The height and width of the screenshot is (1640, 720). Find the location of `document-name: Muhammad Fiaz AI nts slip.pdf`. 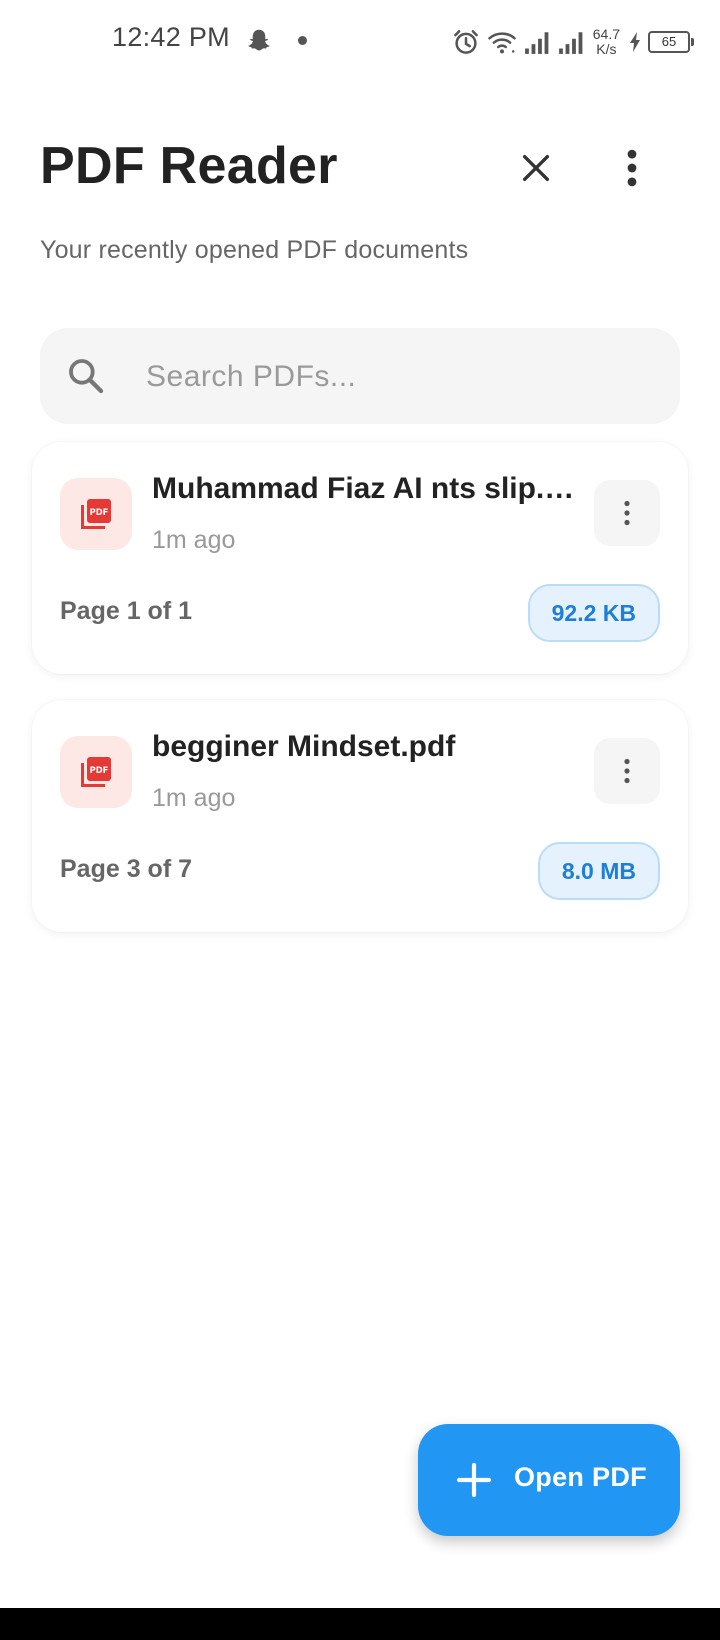

document-name: Muhammad Fiaz AI nts slip.pdf is located at coordinates (371, 488).